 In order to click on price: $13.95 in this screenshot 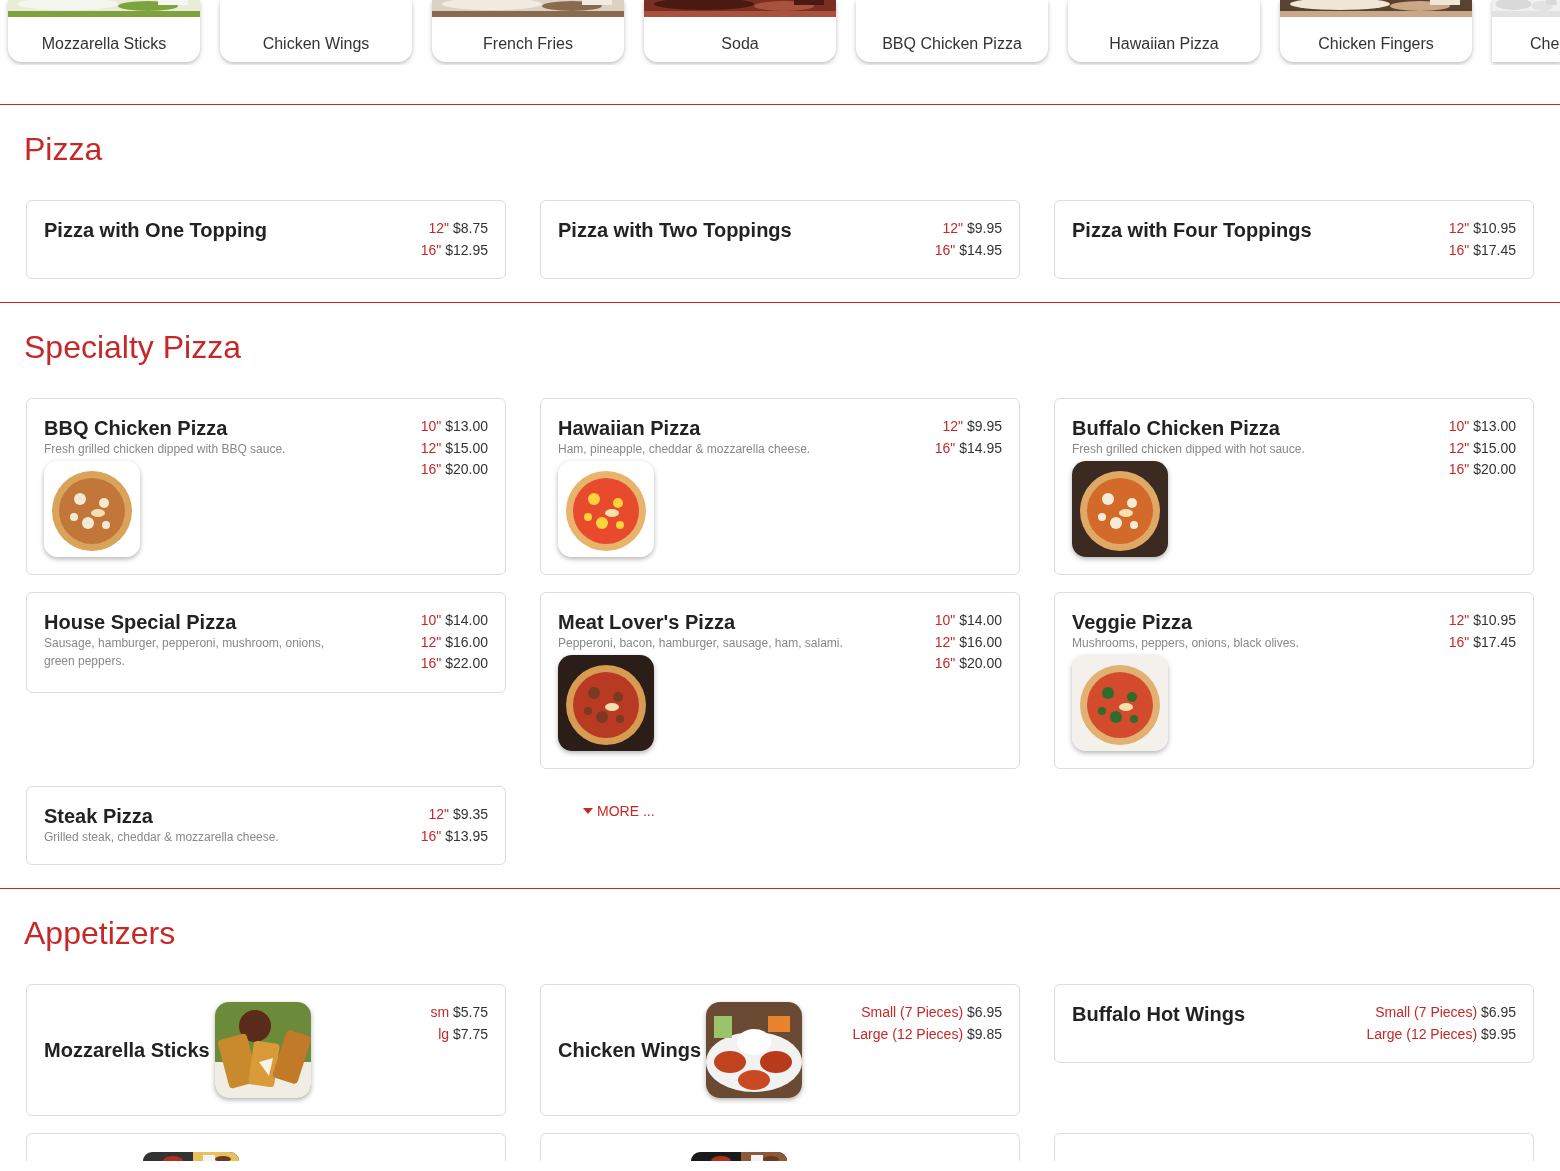, I will do `click(466, 835)`.